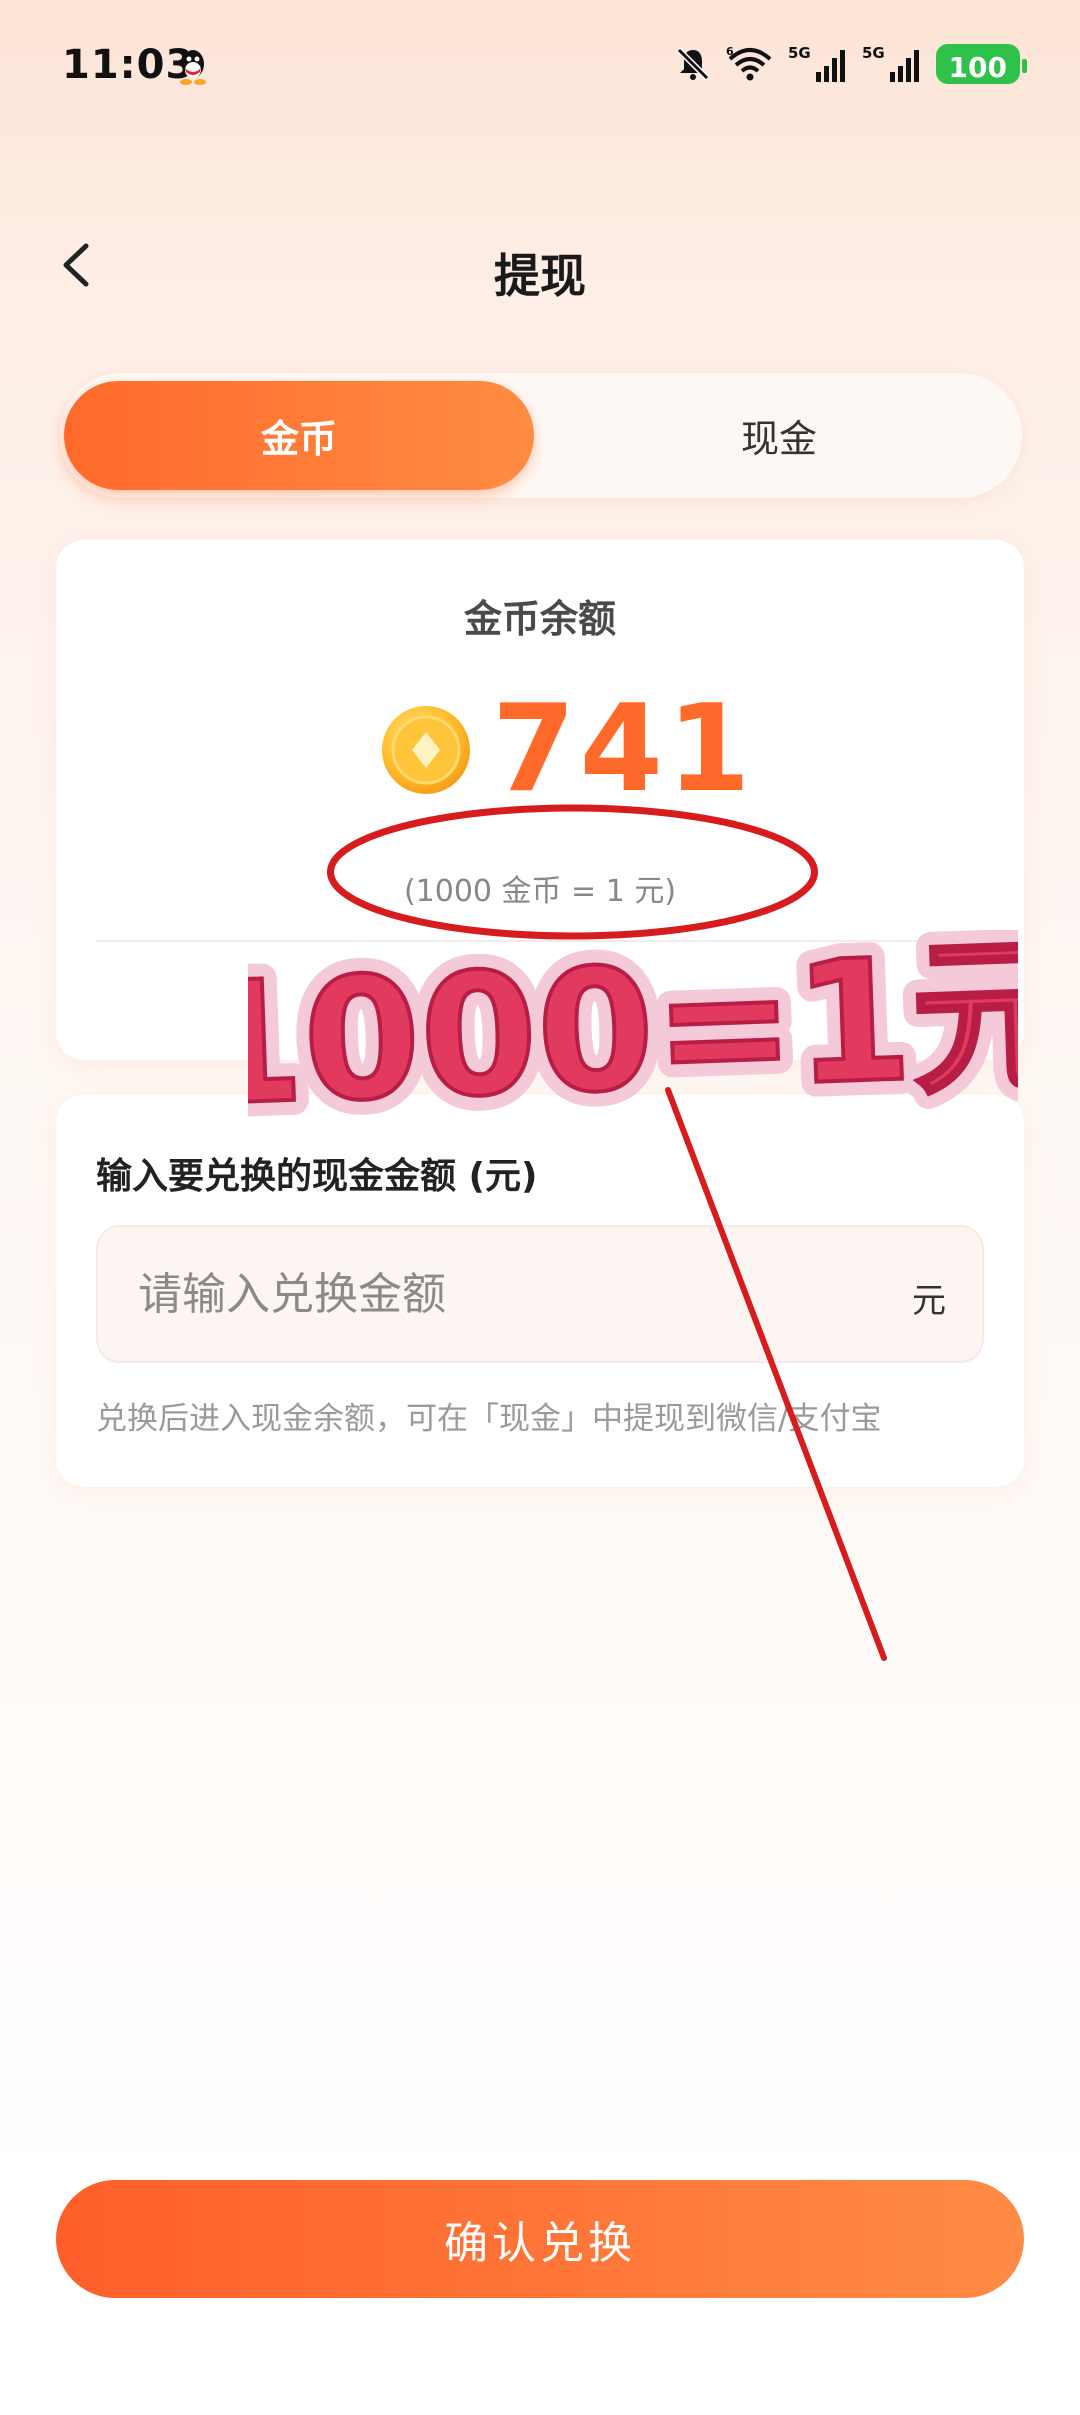 The height and width of the screenshot is (2415, 1080). Describe the element at coordinates (540, 276) in the screenshot. I see `page-title: 提现` at that location.